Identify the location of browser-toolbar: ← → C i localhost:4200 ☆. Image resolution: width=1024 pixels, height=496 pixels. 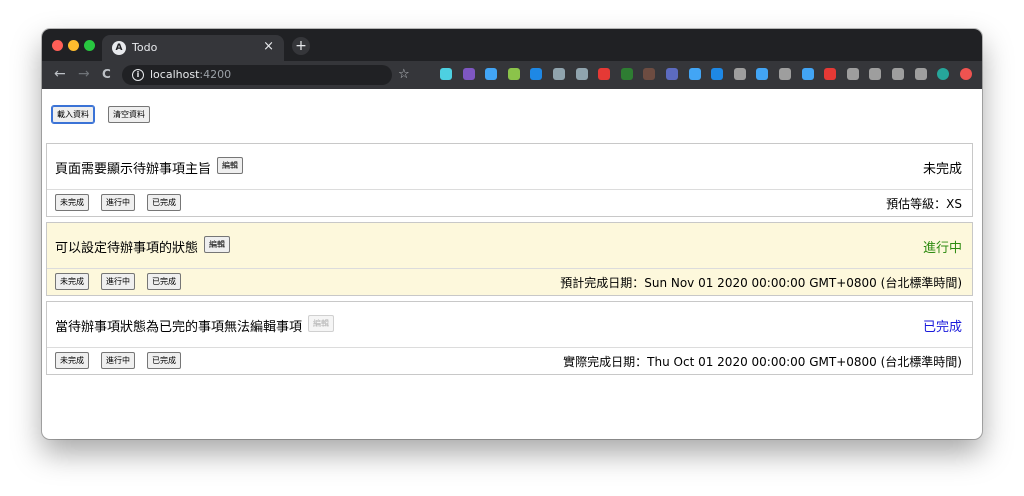
(512, 75).